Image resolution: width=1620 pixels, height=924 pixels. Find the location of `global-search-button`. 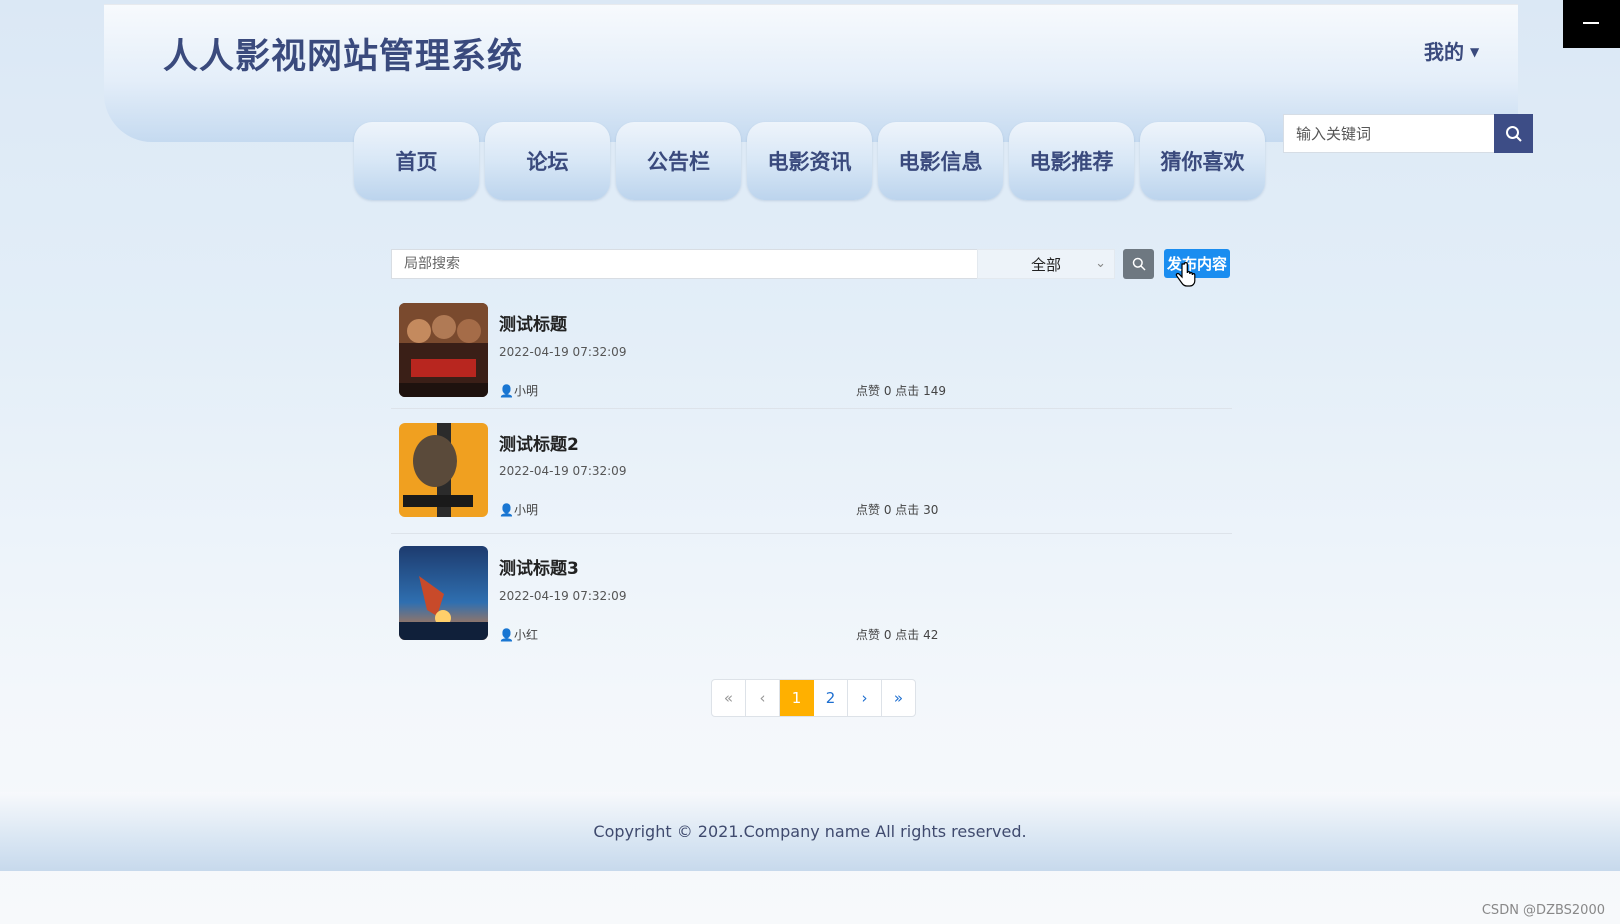

global-search-button is located at coordinates (1513, 133).